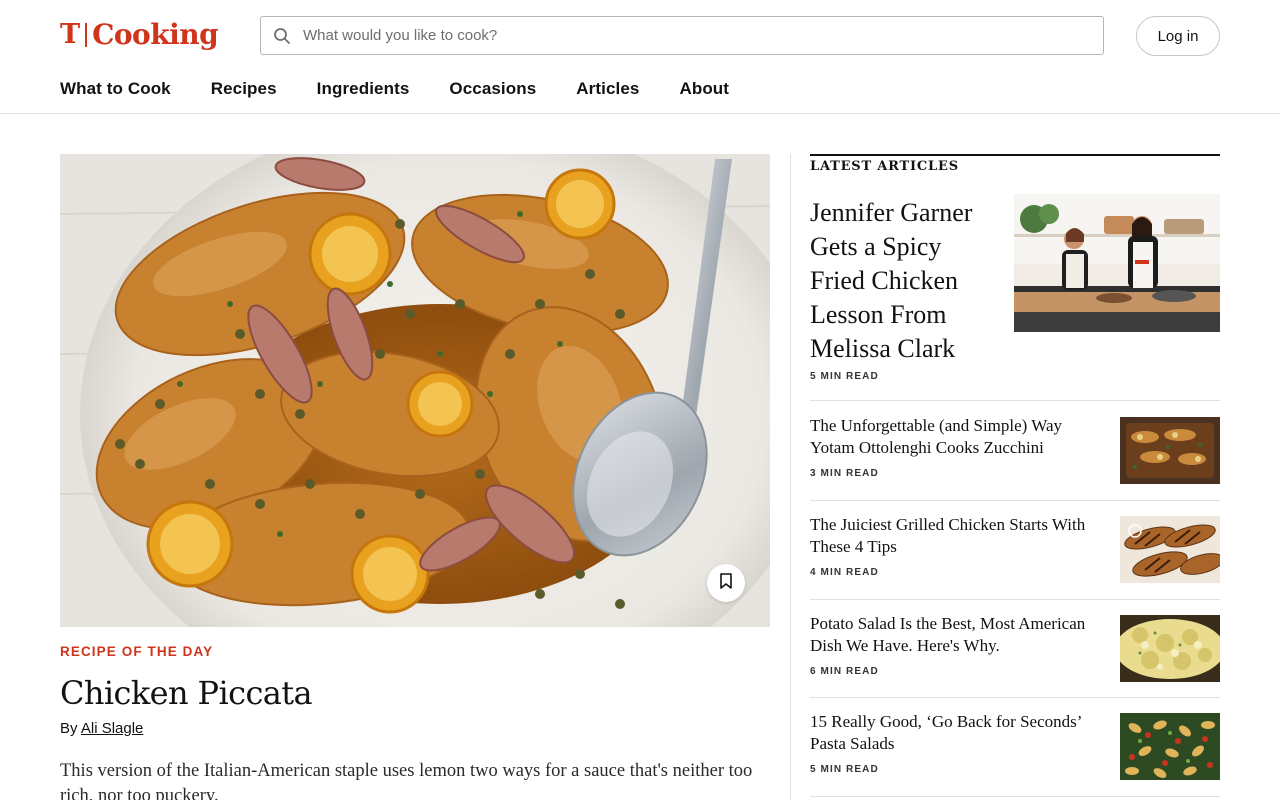  Describe the element at coordinates (115, 89) in the screenshot. I see `nav-item-what-to-cook: What to Cook` at that location.